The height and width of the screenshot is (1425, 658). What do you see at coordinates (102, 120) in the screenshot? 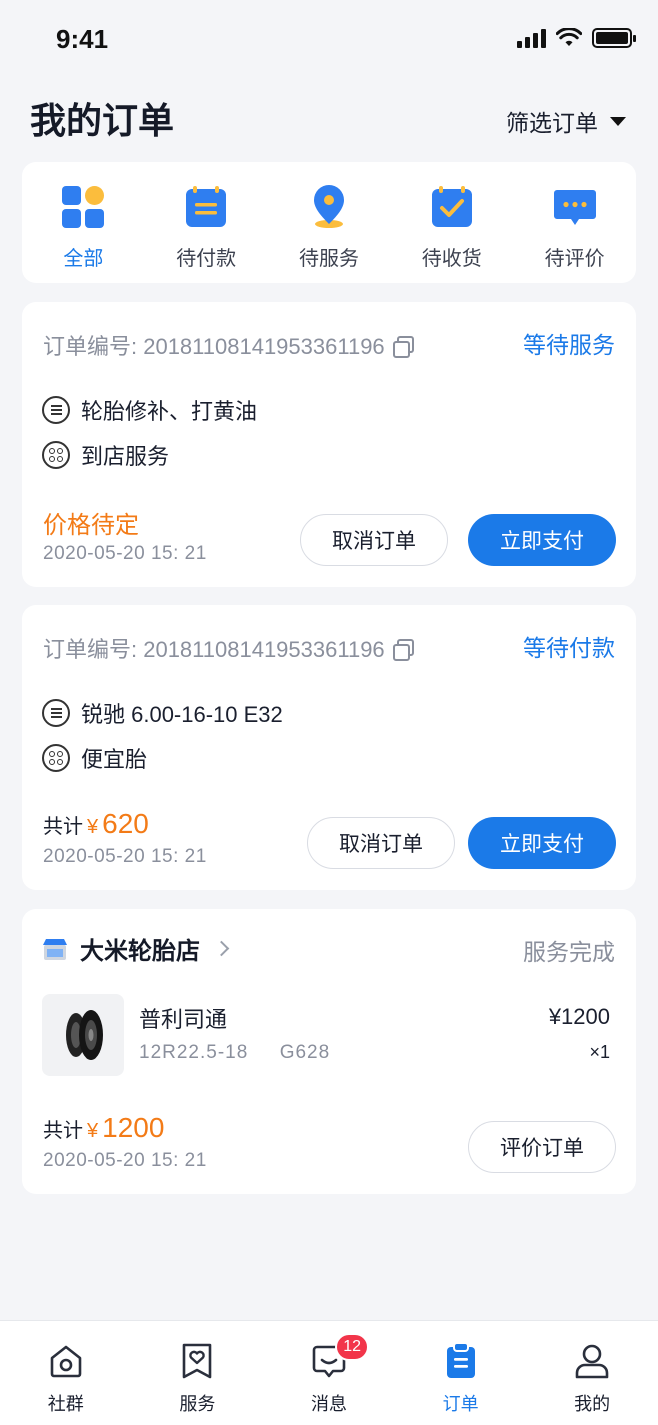
I see `page-title: 我的订单` at bounding box center [102, 120].